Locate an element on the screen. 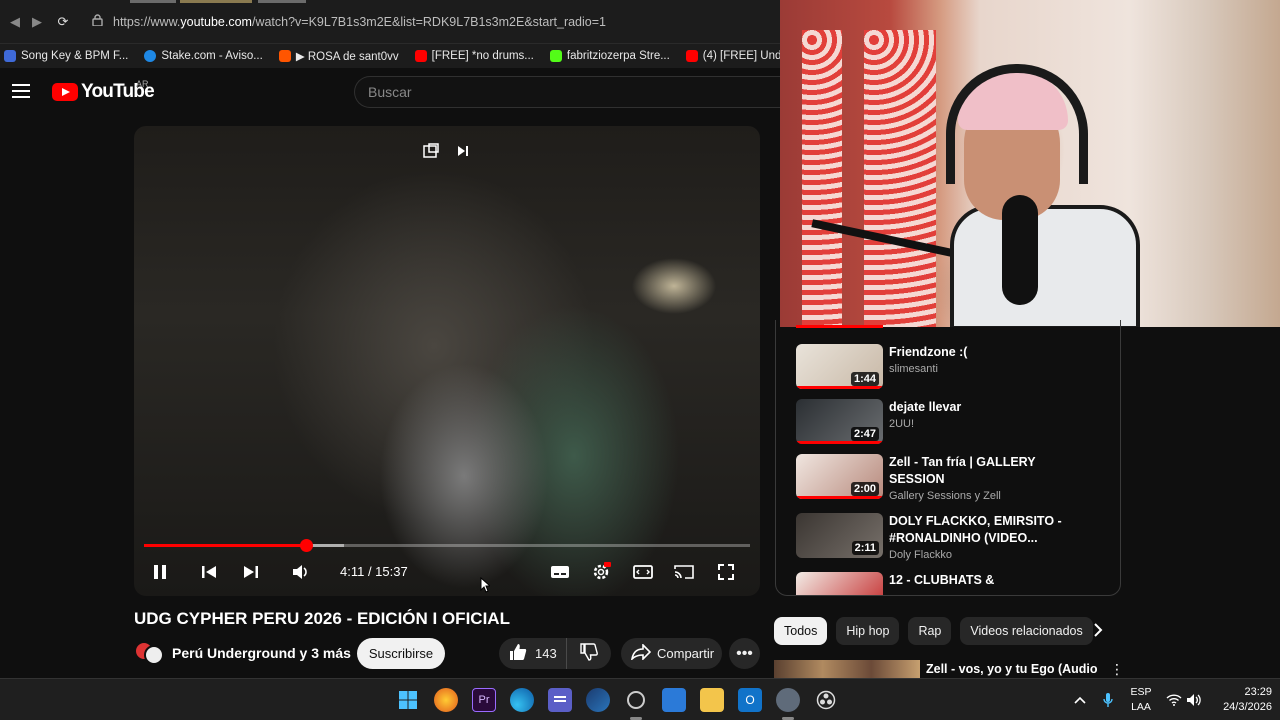 The height and width of the screenshot is (720, 1280). chip-rap: Rap is located at coordinates (930, 631).